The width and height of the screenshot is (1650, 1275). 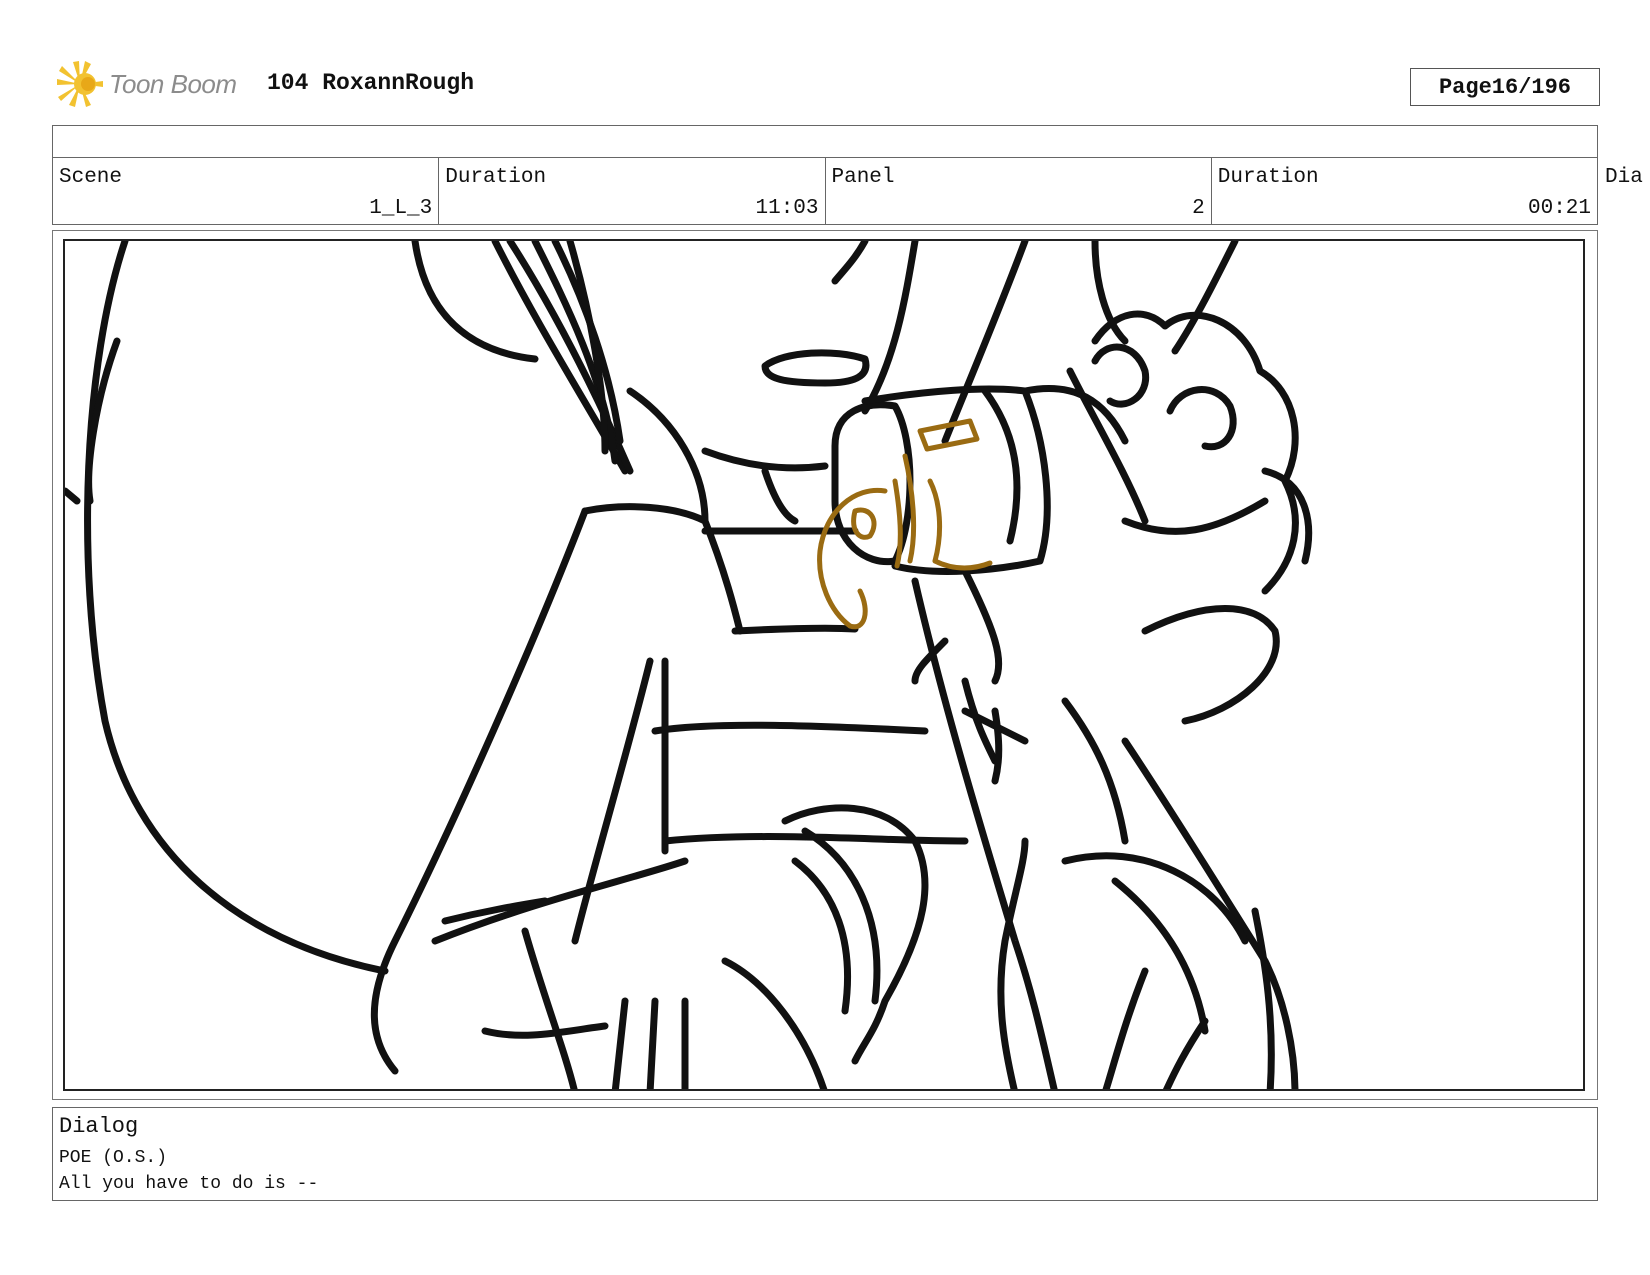 I want to click on dialog-label: Dialog, so click(x=99, y=1126).